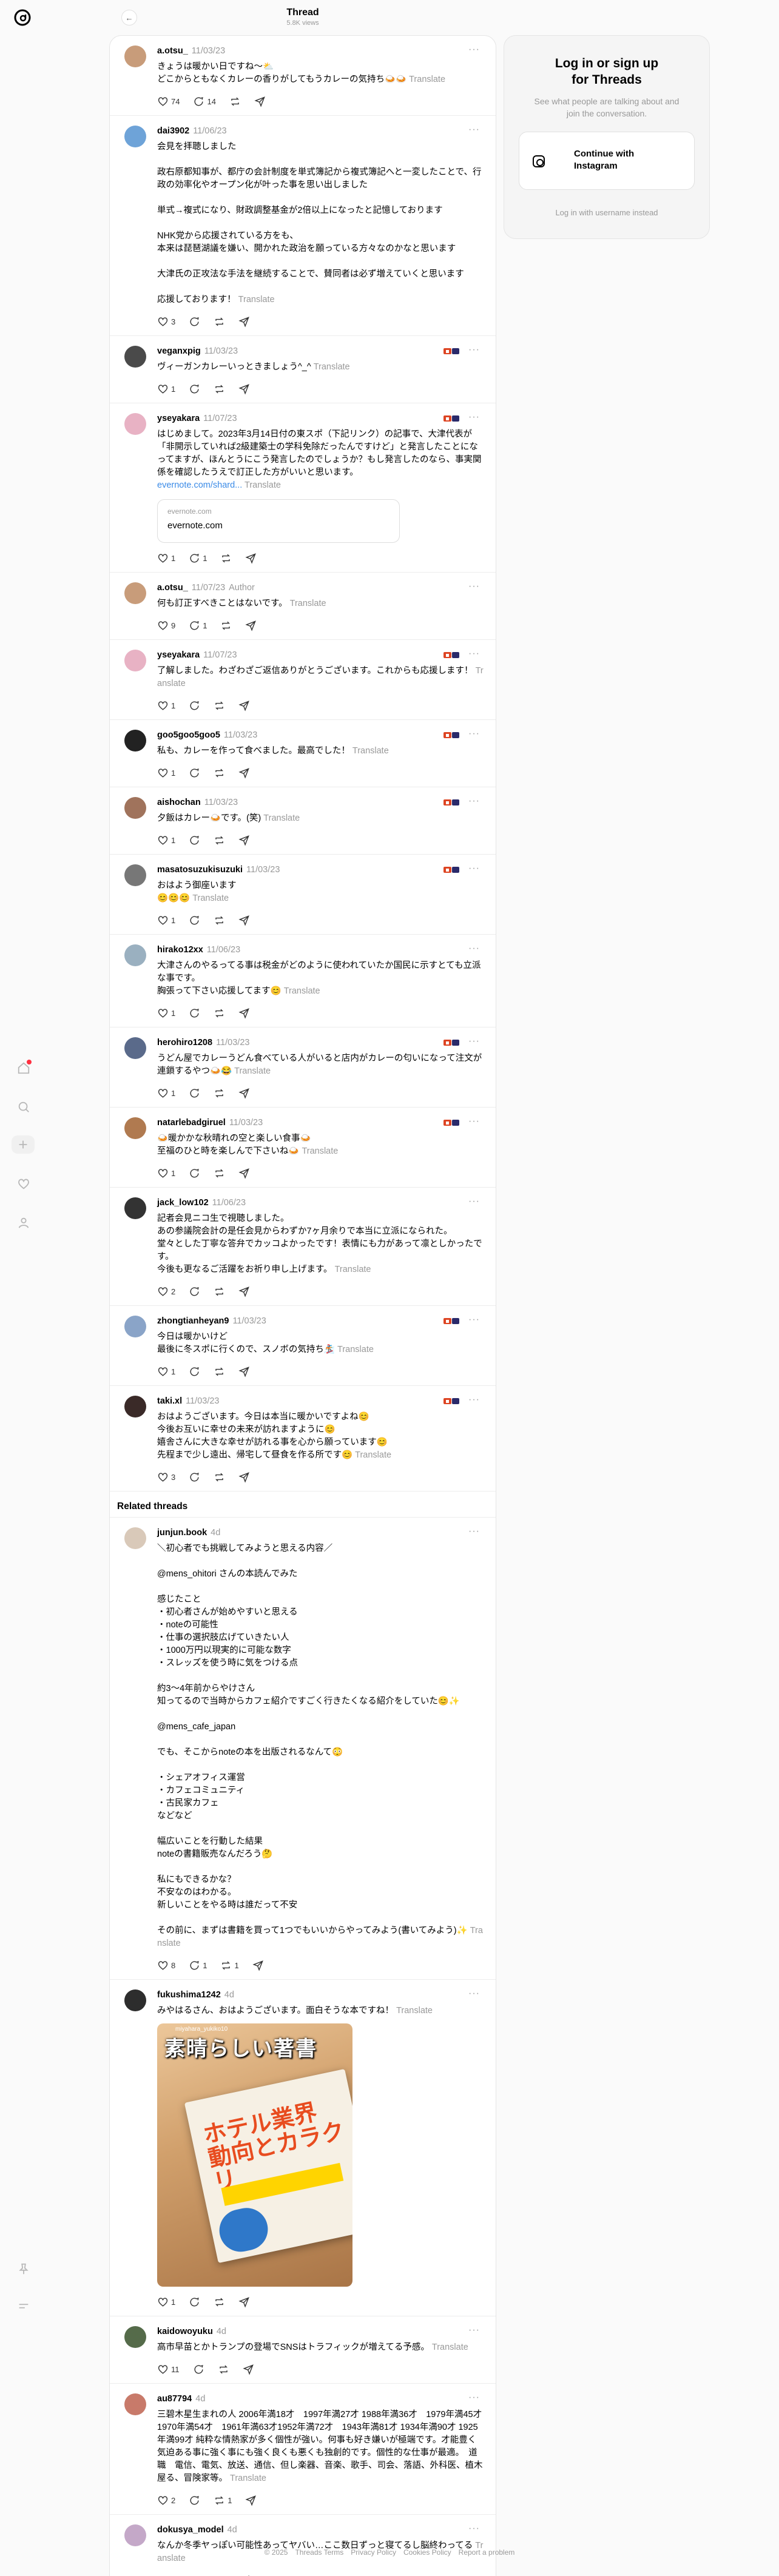 This screenshot has height=2576, width=779. Describe the element at coordinates (24, 2269) in the screenshot. I see `pin-icon` at that location.